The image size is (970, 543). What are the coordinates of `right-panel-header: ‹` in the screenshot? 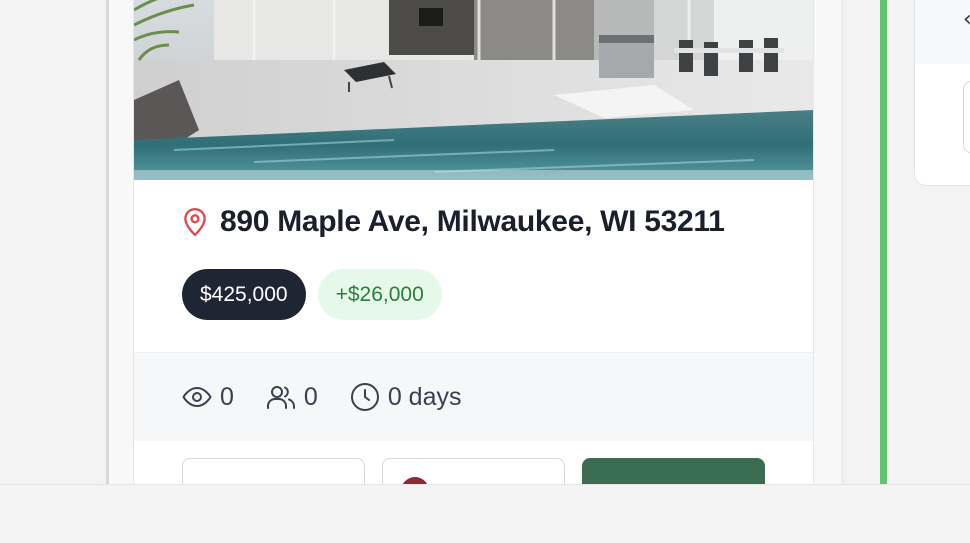 It's located at (942, 32).